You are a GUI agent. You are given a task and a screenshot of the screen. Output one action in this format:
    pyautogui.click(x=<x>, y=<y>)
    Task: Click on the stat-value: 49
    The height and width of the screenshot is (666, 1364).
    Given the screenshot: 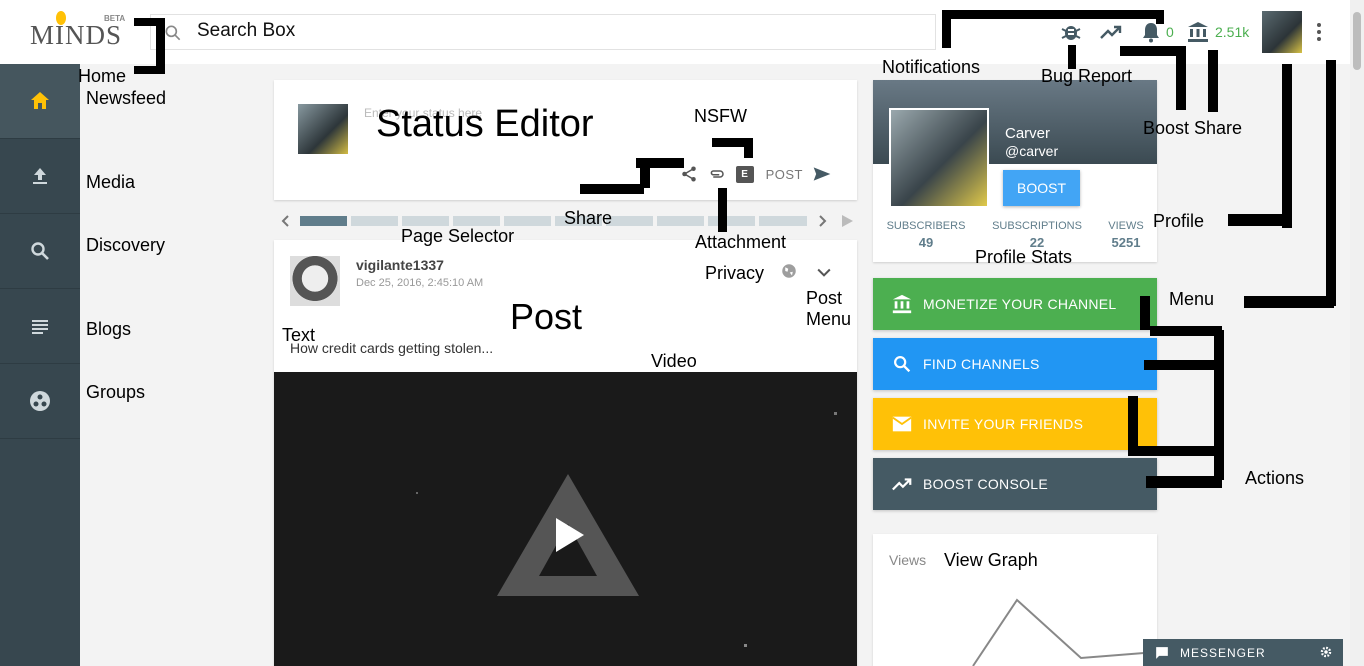 What is the action you would take?
    pyautogui.click(x=926, y=242)
    